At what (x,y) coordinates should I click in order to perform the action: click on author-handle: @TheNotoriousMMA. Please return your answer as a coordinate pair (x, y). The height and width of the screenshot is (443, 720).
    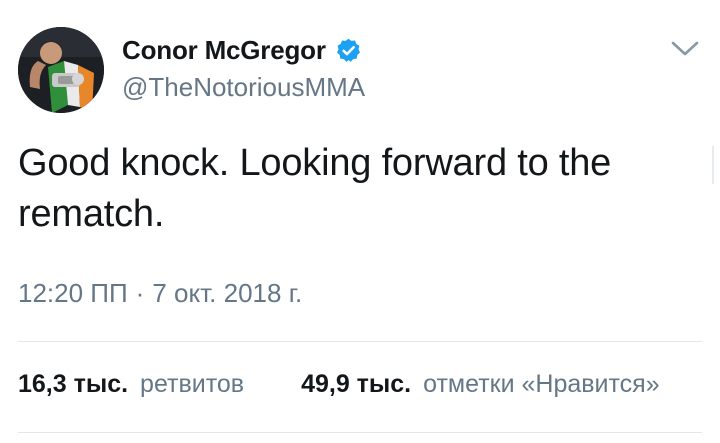
    Looking at the image, I should click on (243, 87).